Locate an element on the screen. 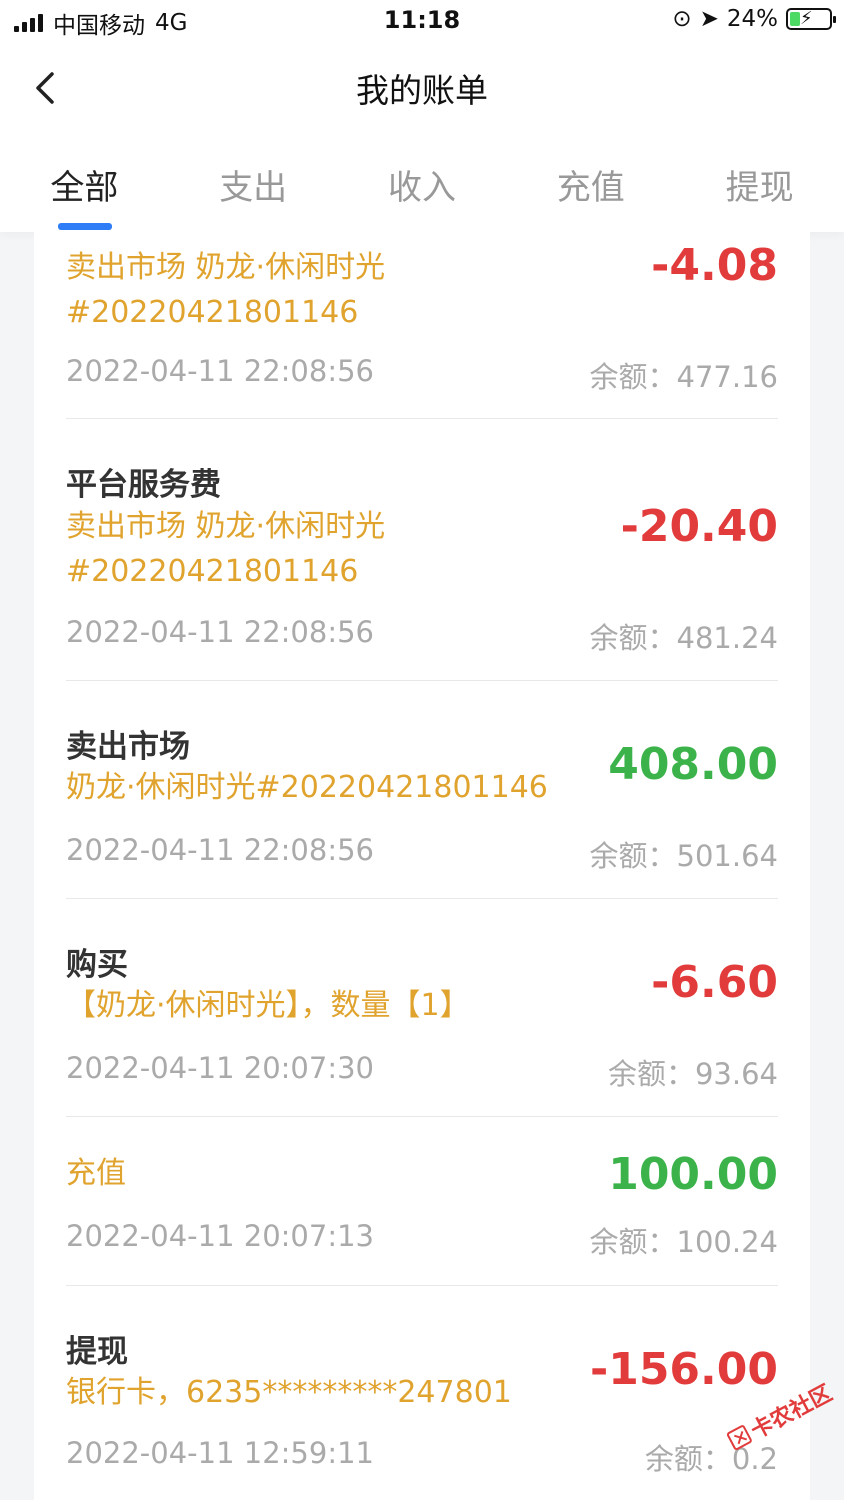 This screenshot has width=844, height=1500. transaction-balance: 余额：100.24 is located at coordinates (683, 1242).